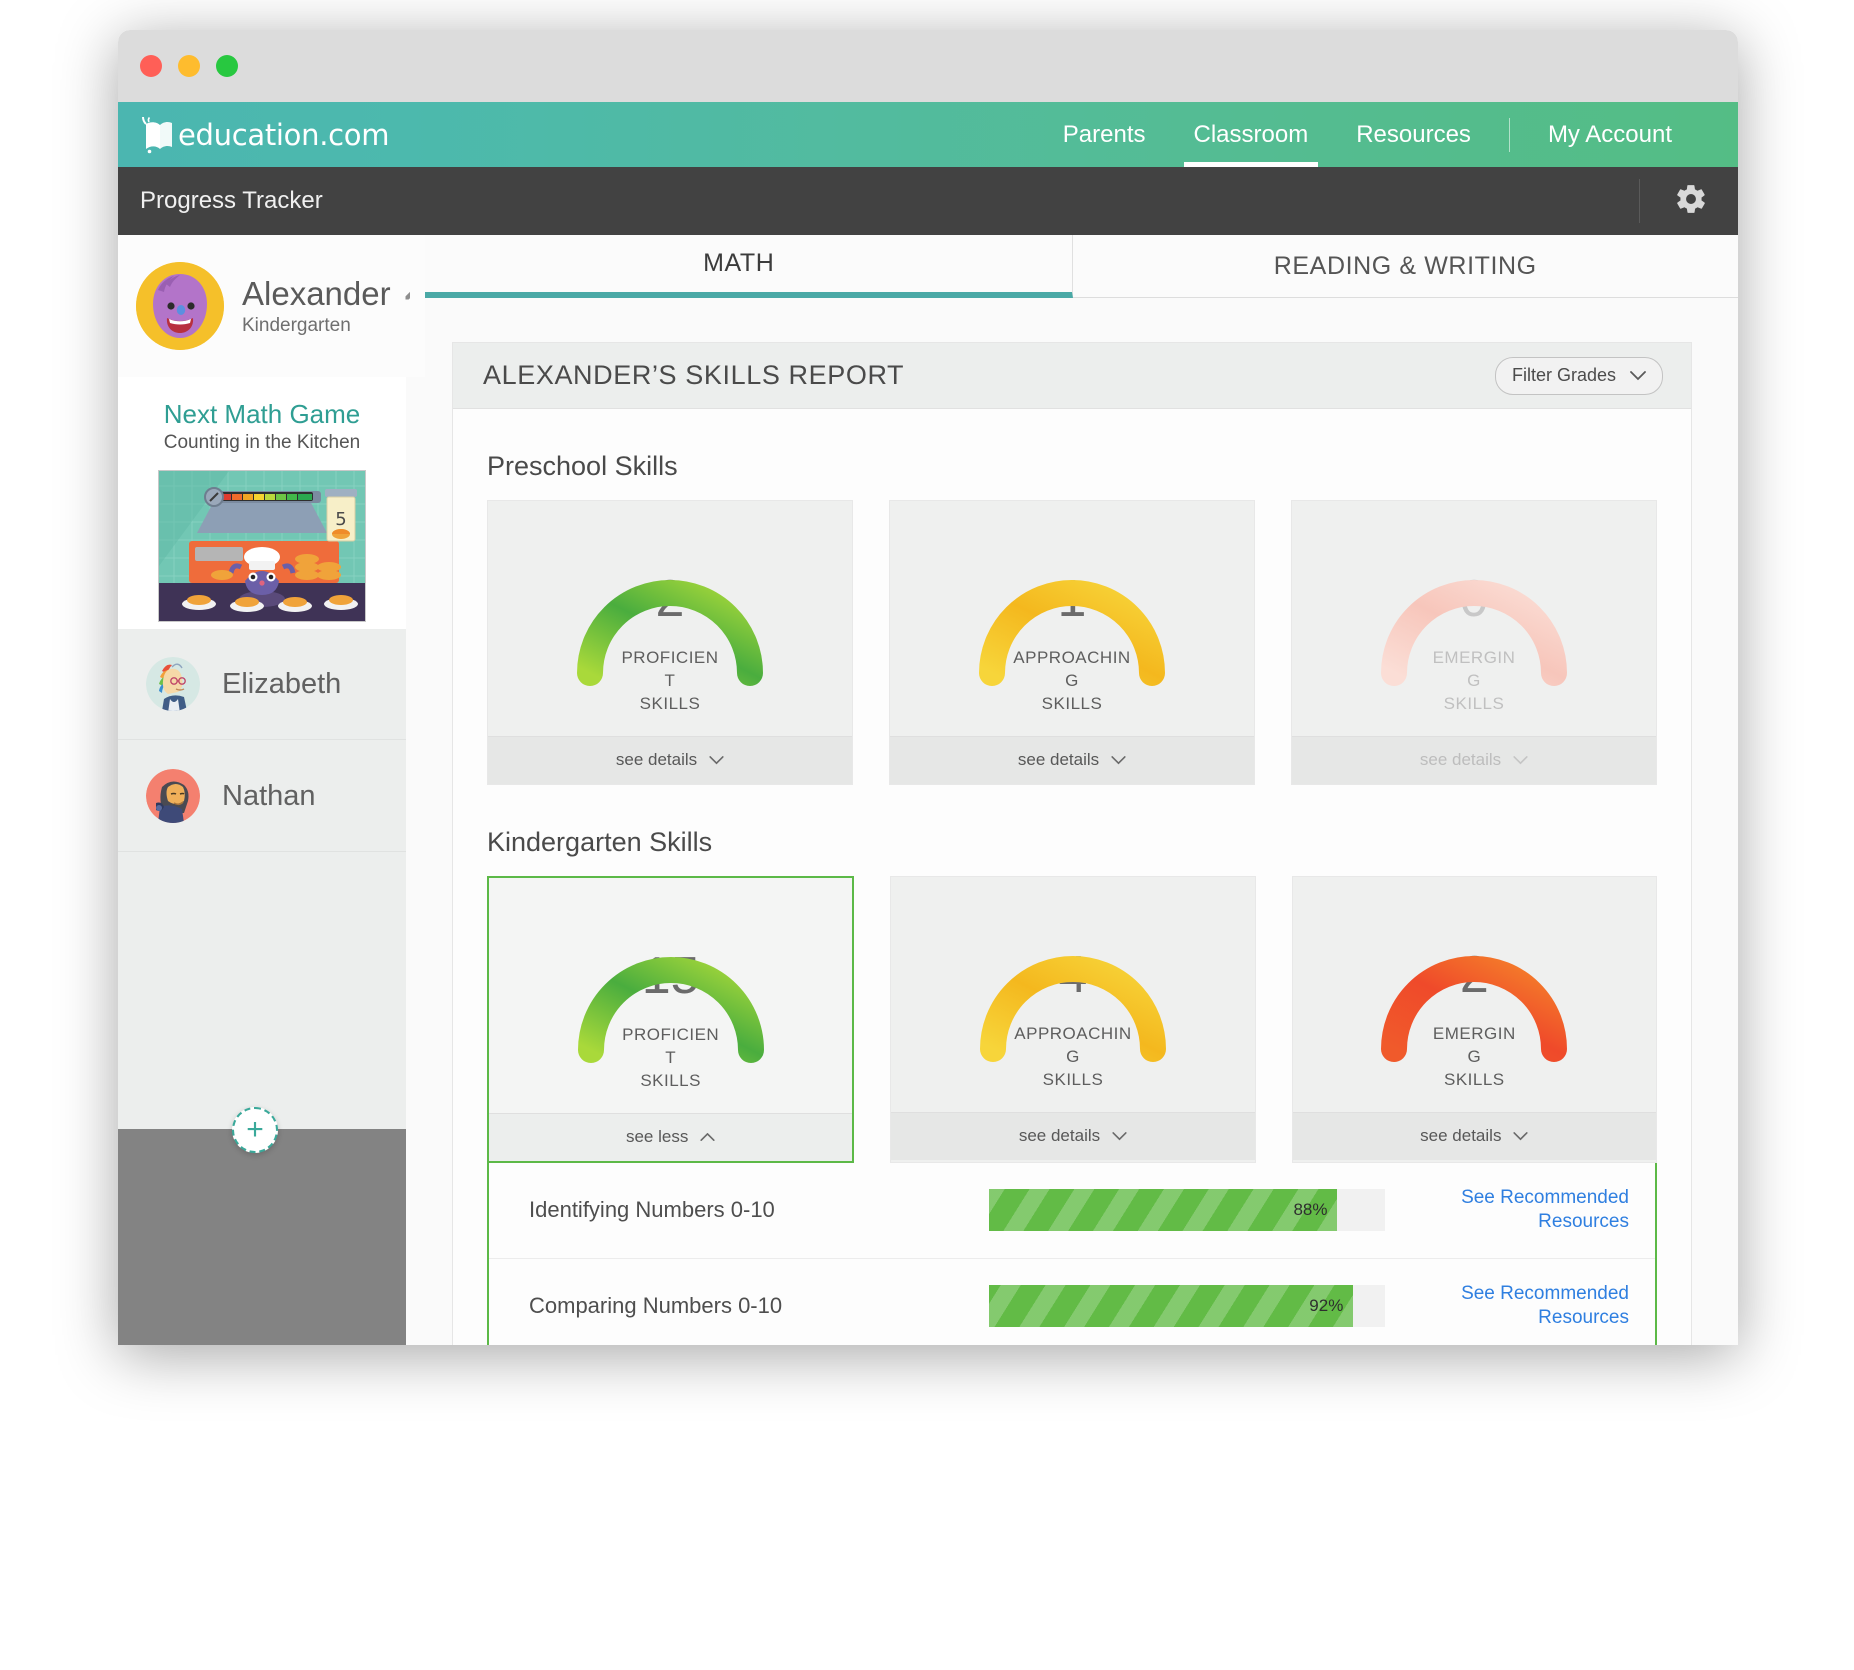 Image resolution: width=1854 pixels, height=1670 pixels. I want to click on gauge-card-preschool-emerging: 0 EMERGIN G SKILLS see details, so click(1474, 642).